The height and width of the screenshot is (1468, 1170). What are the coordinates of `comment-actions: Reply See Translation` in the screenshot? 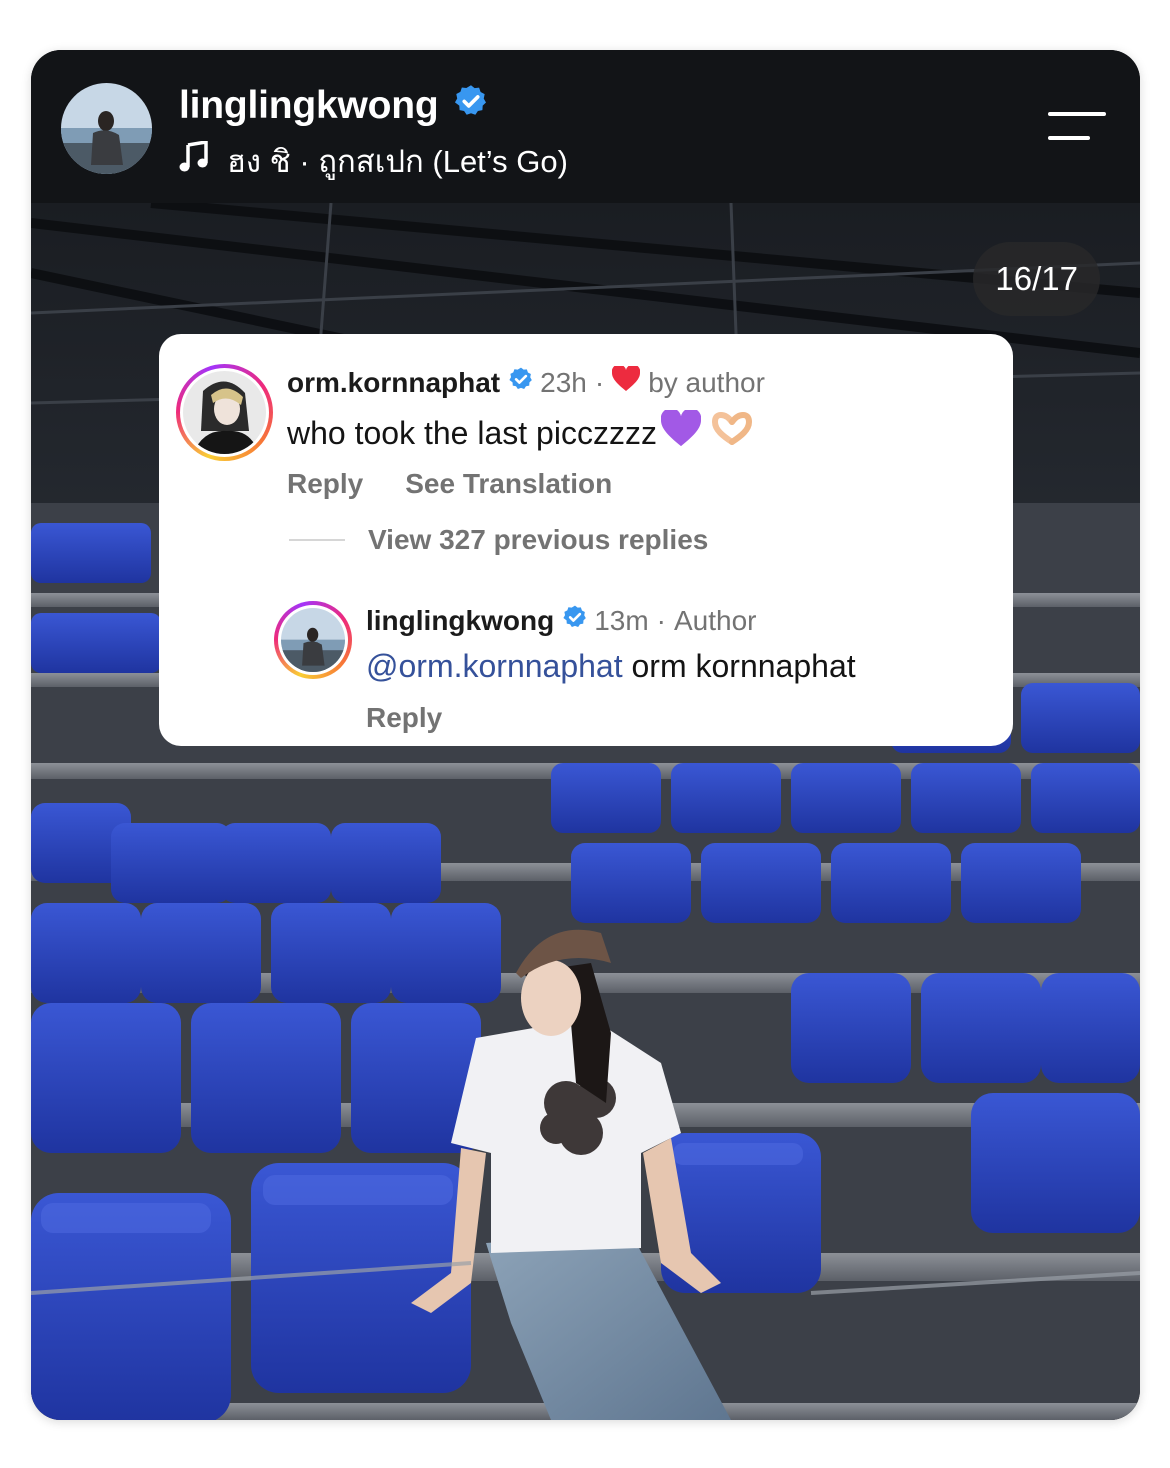 It's located at (470, 484).